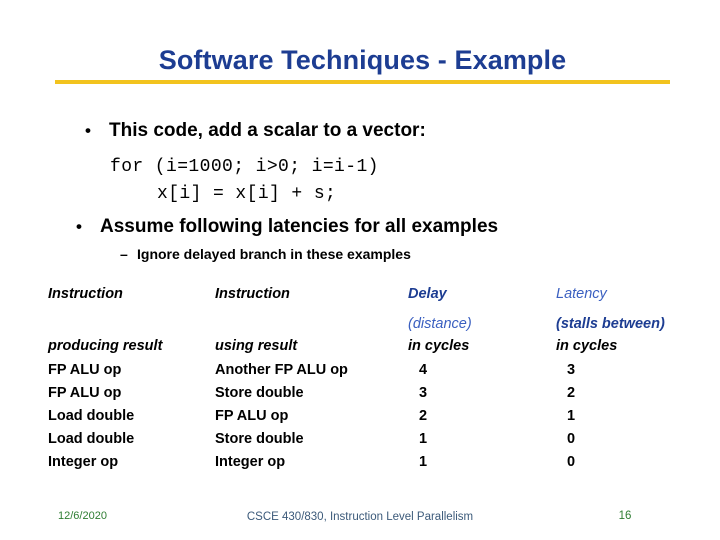  What do you see at coordinates (625, 516) in the screenshot?
I see `footer-page-number: 16` at bounding box center [625, 516].